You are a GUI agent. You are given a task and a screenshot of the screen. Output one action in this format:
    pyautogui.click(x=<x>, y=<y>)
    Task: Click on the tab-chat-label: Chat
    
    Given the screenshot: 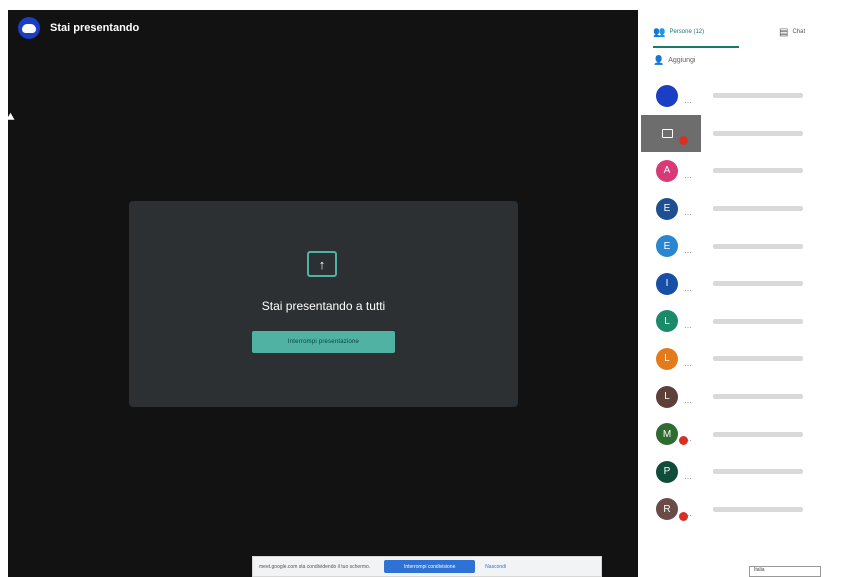 What is the action you would take?
    pyautogui.click(x=799, y=32)
    